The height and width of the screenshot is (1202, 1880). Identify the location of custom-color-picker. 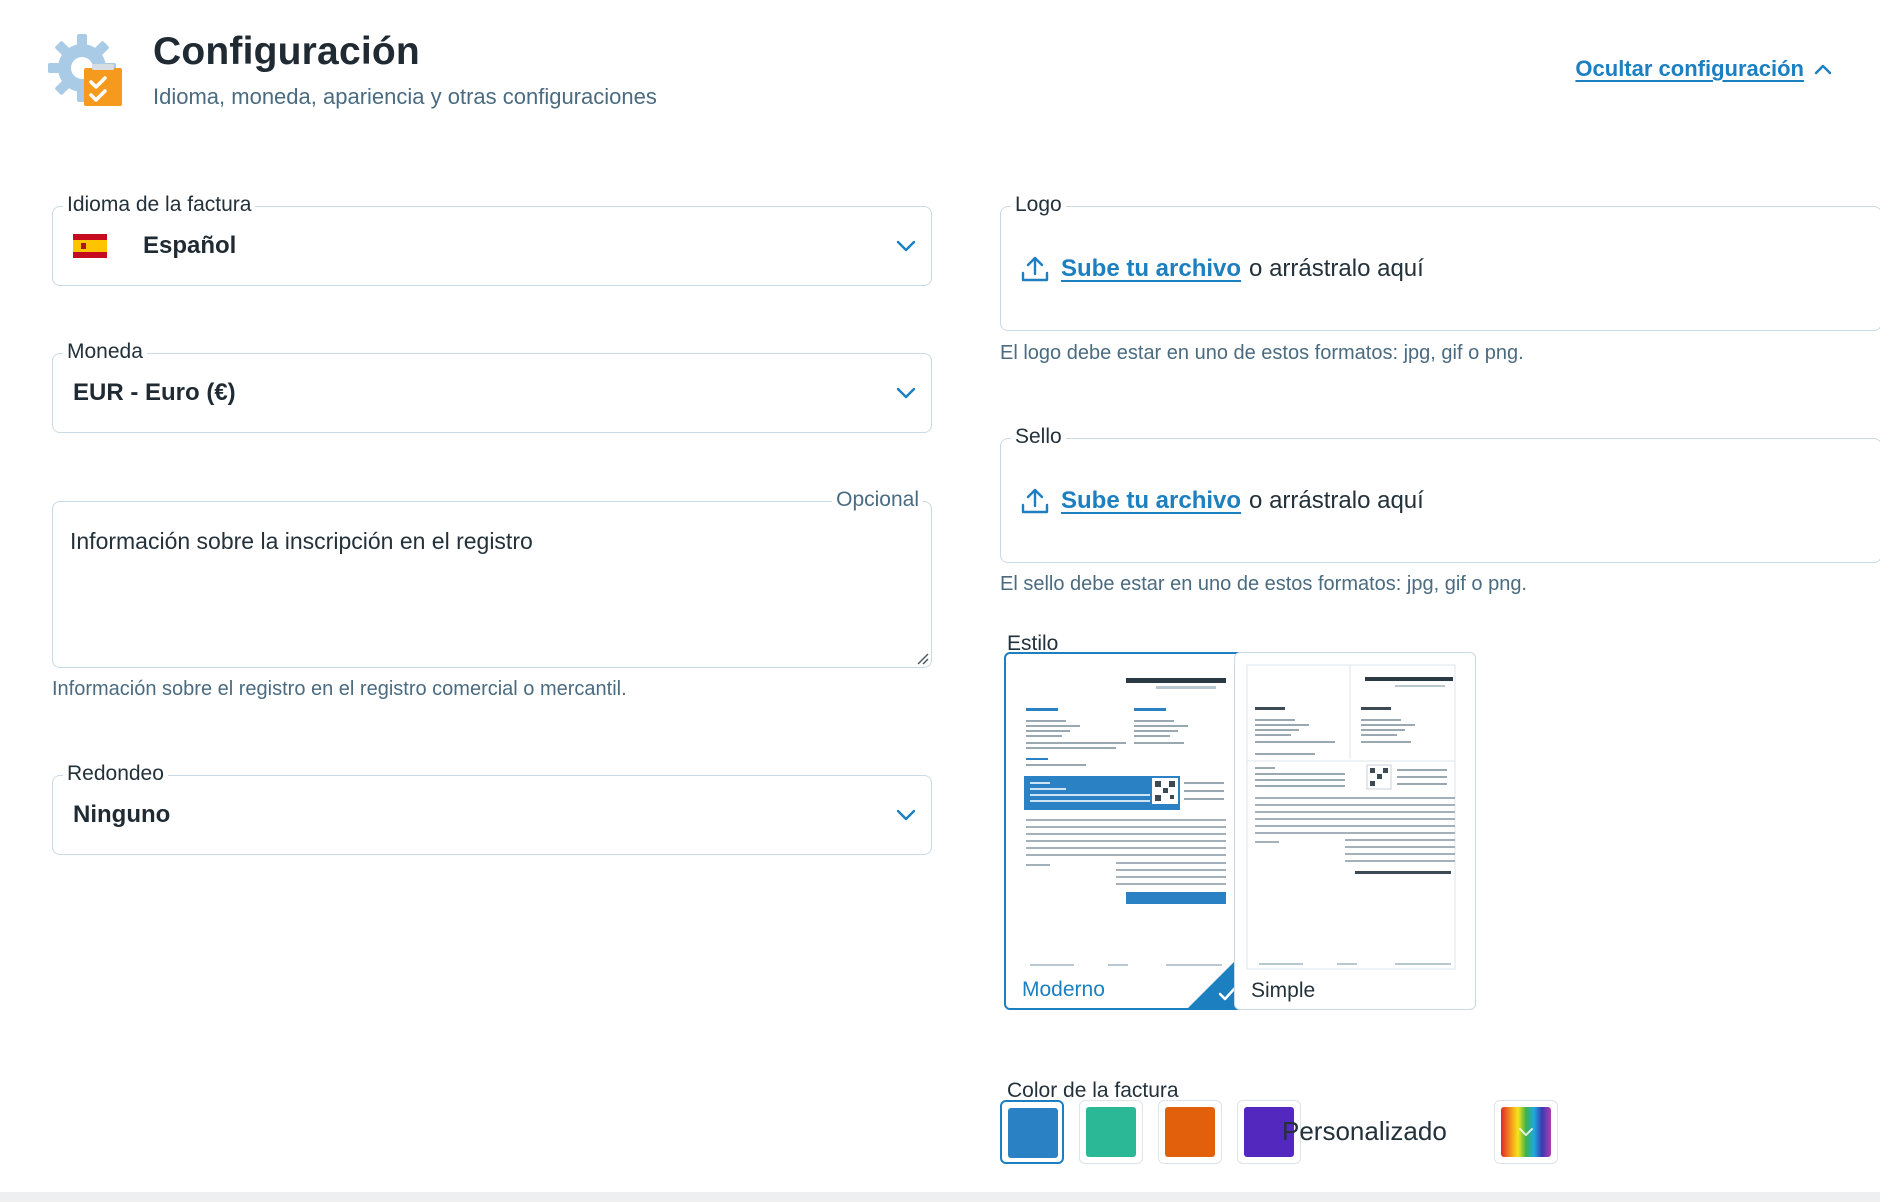
(1526, 1132).